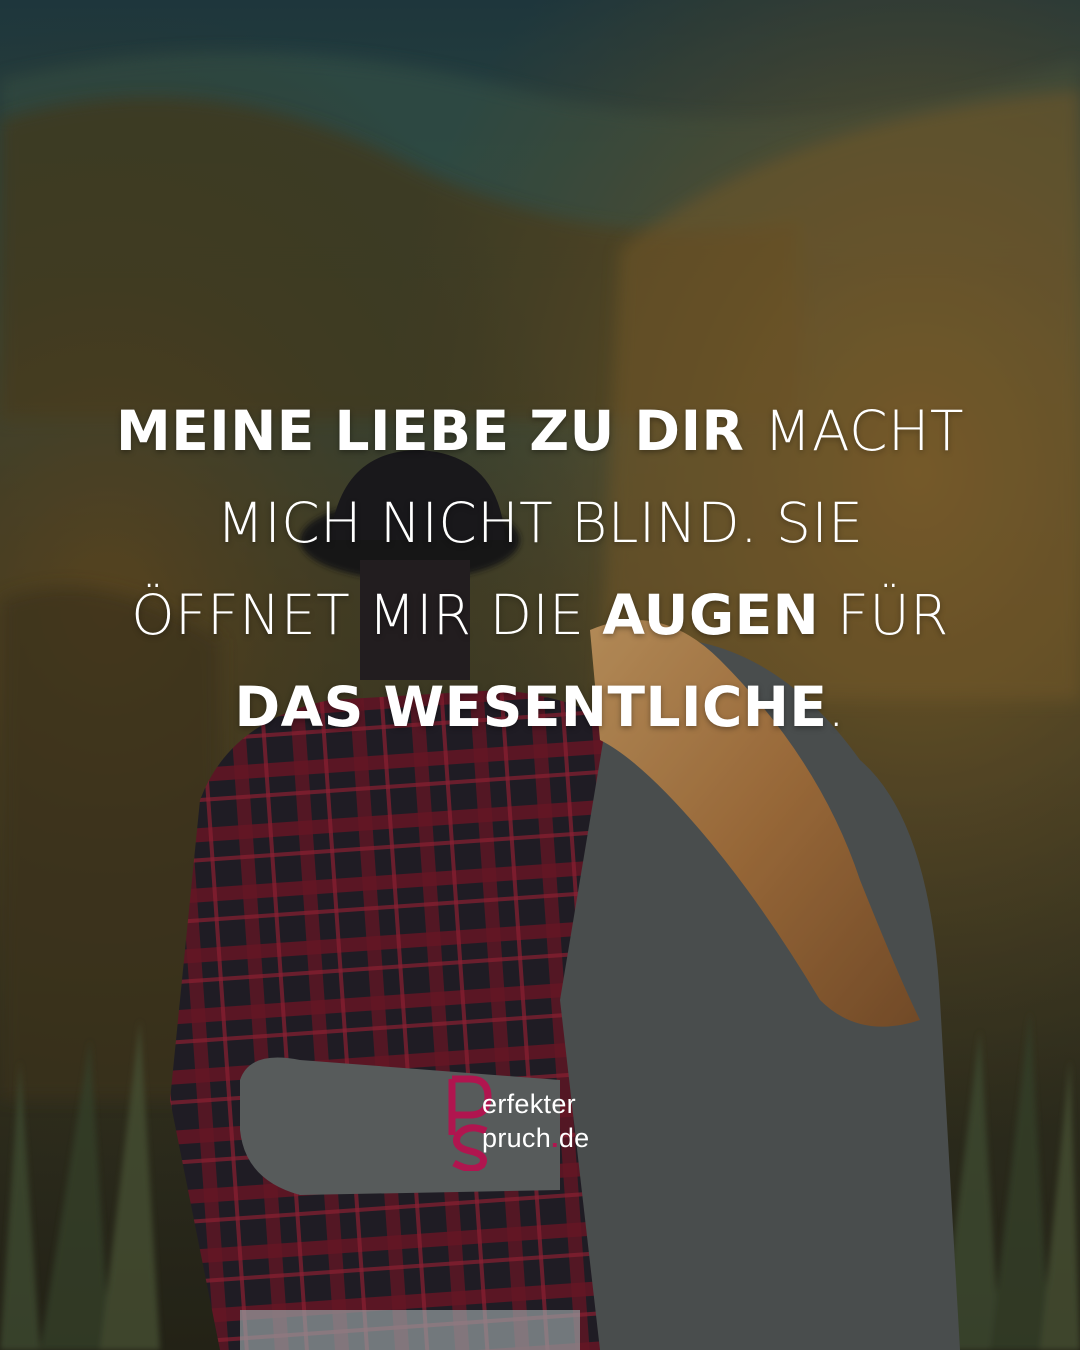 The image size is (1080, 1350). Describe the element at coordinates (711, 615) in the screenshot. I see `quote-bold-segment: AUGEN` at that location.